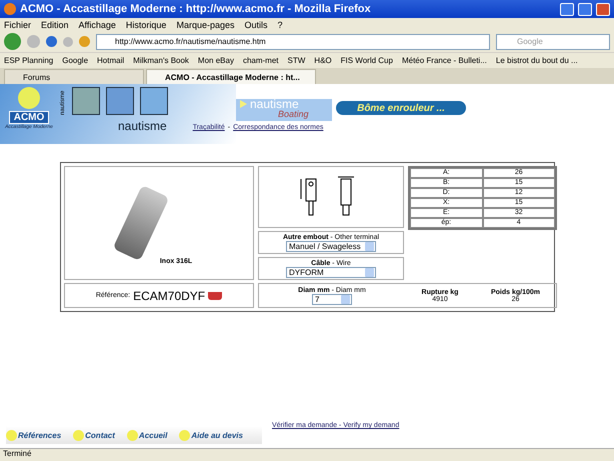 This screenshot has width=614, height=461. I want to click on bookmark: cham-met, so click(260, 60).